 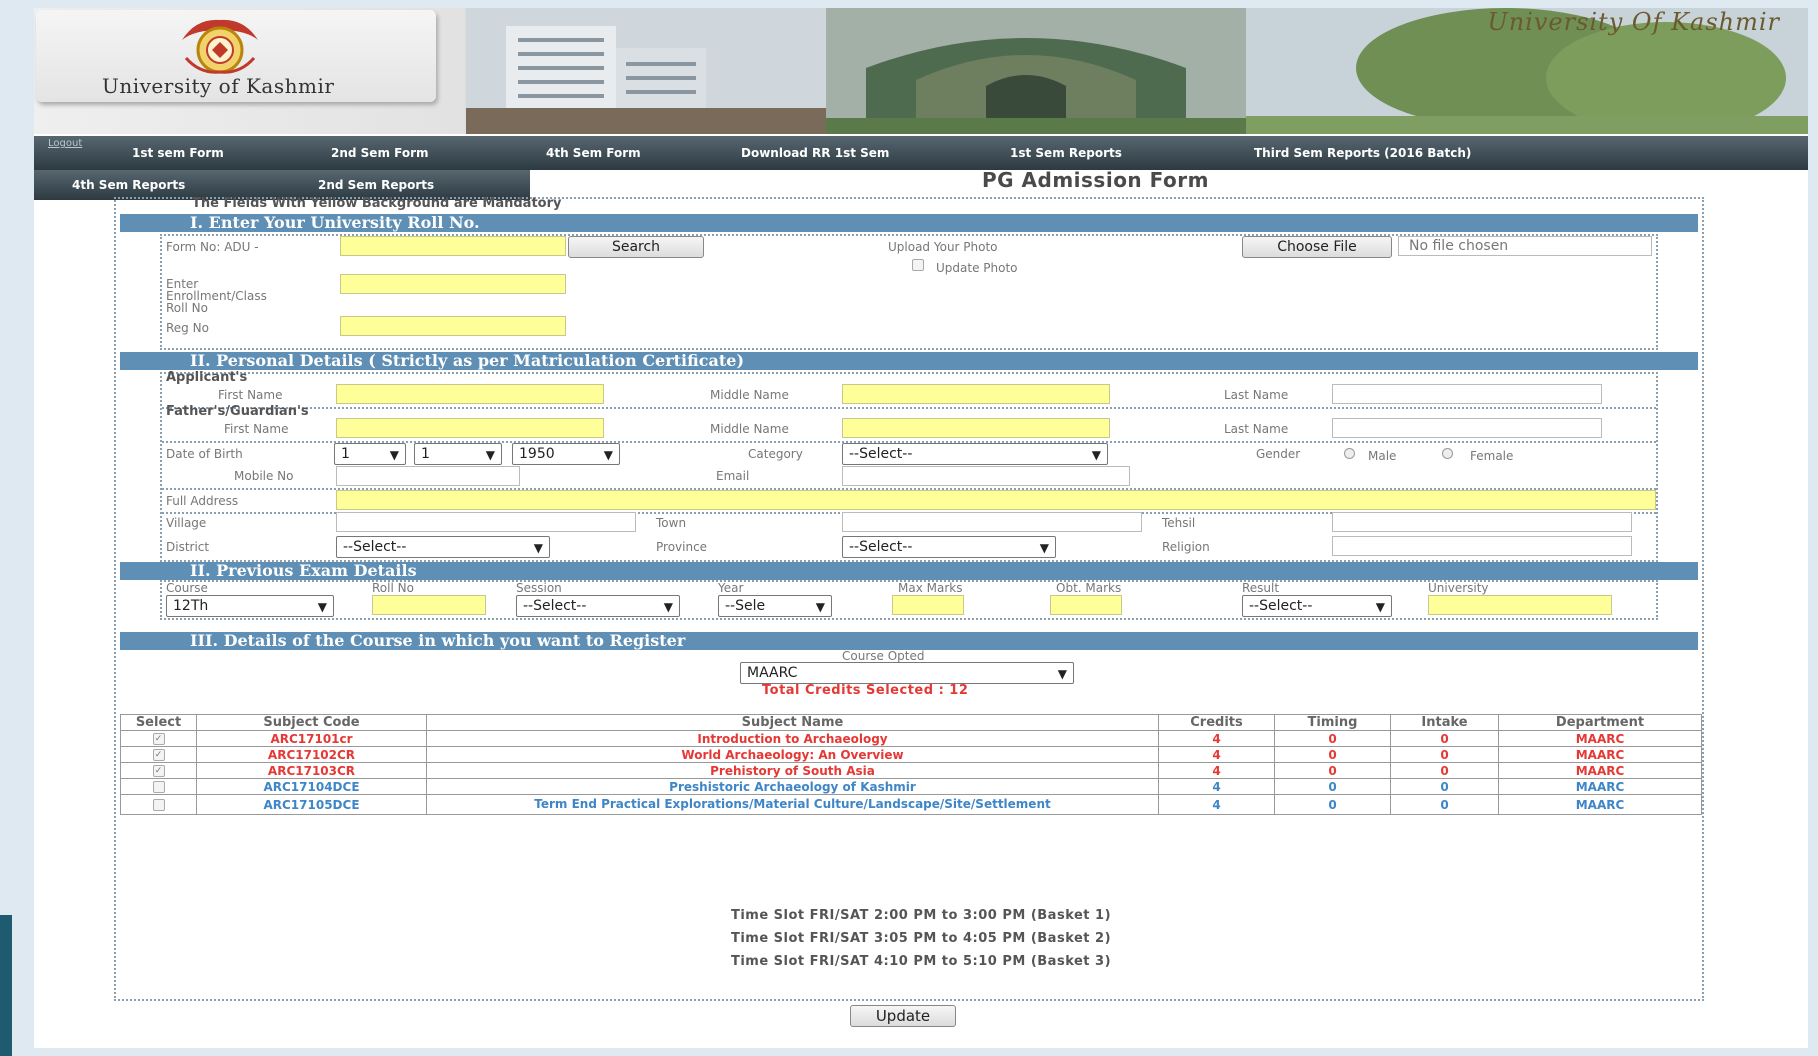 What do you see at coordinates (881, 547) in the screenshot?
I see `province-value: --Select--` at bounding box center [881, 547].